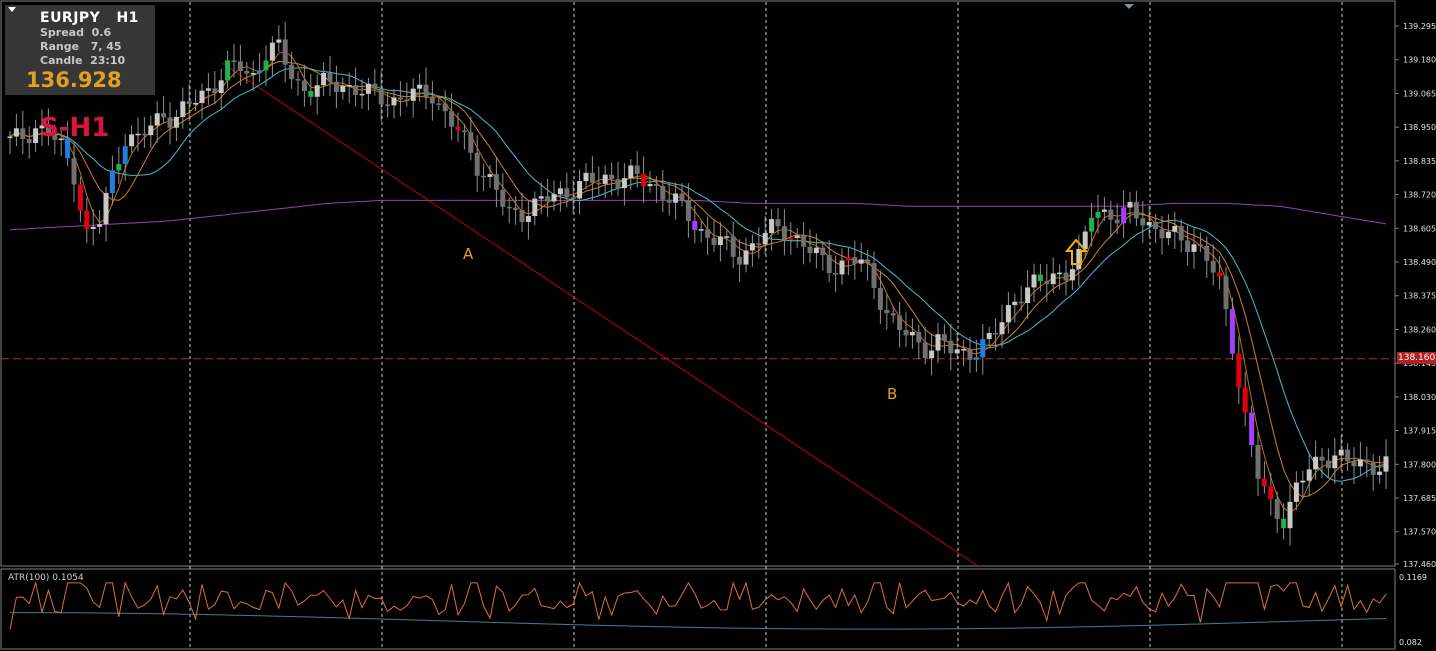 The image size is (1436, 651). I want to click on period-marker-icon, so click(1129, 6).